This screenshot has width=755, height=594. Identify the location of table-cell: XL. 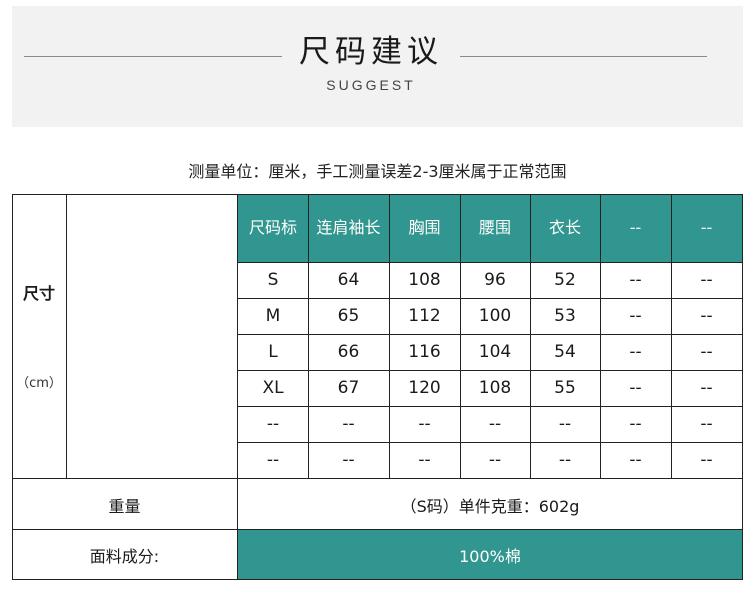
(273, 388).